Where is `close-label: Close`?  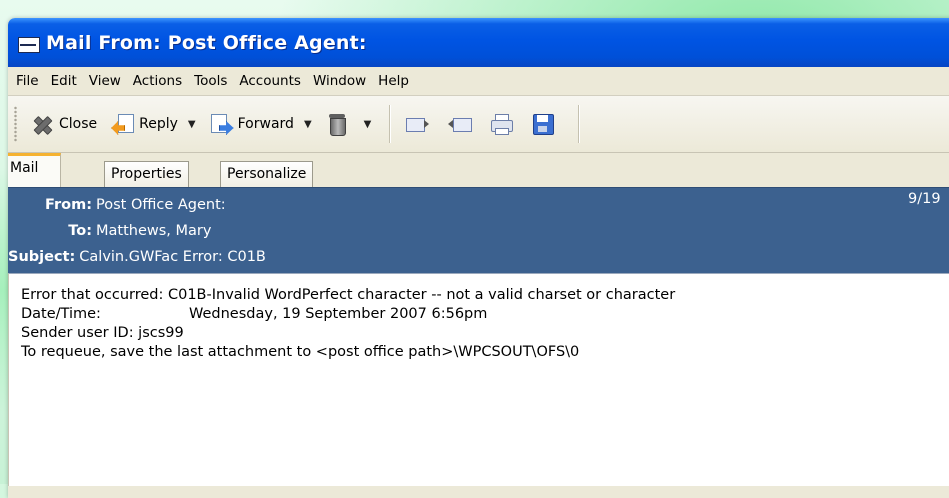 close-label: Close is located at coordinates (78, 124).